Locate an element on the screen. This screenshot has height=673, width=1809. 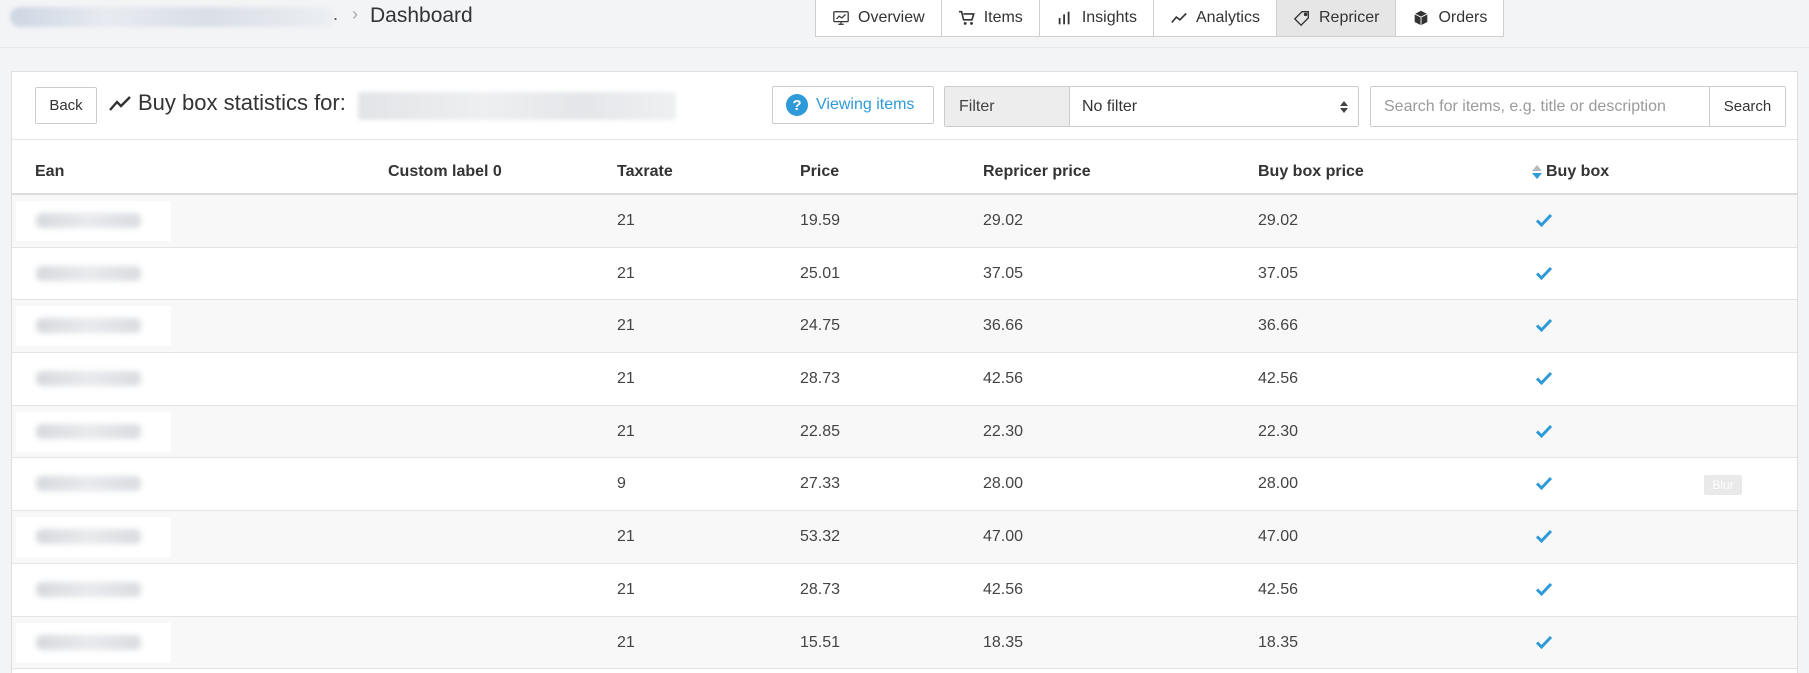
cell-buy-box-price: 42.56 is located at coordinates (1278, 379).